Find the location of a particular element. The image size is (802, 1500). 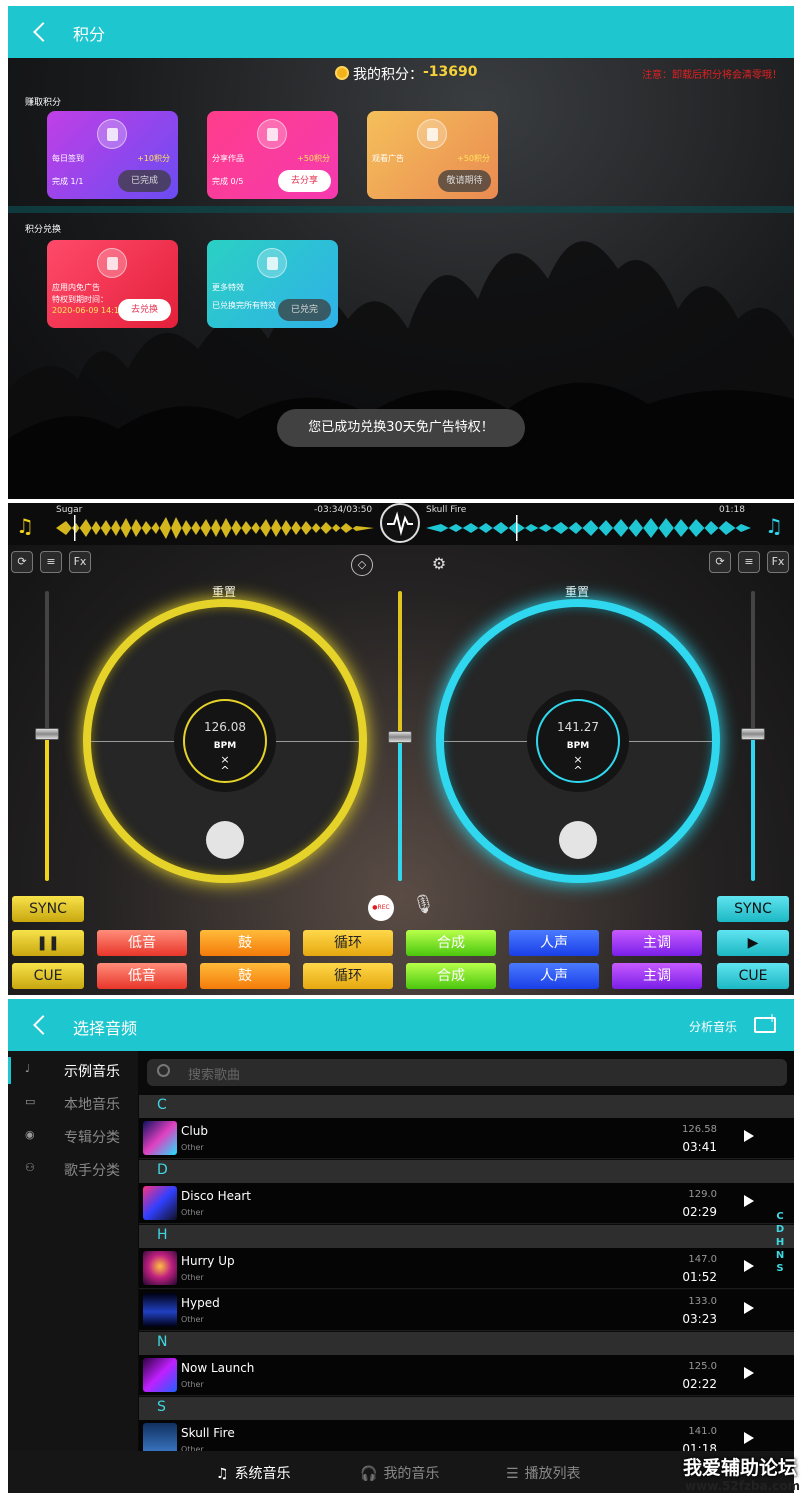

sidebar-item-local: ▭ 本地音乐 is located at coordinates (73, 1103).